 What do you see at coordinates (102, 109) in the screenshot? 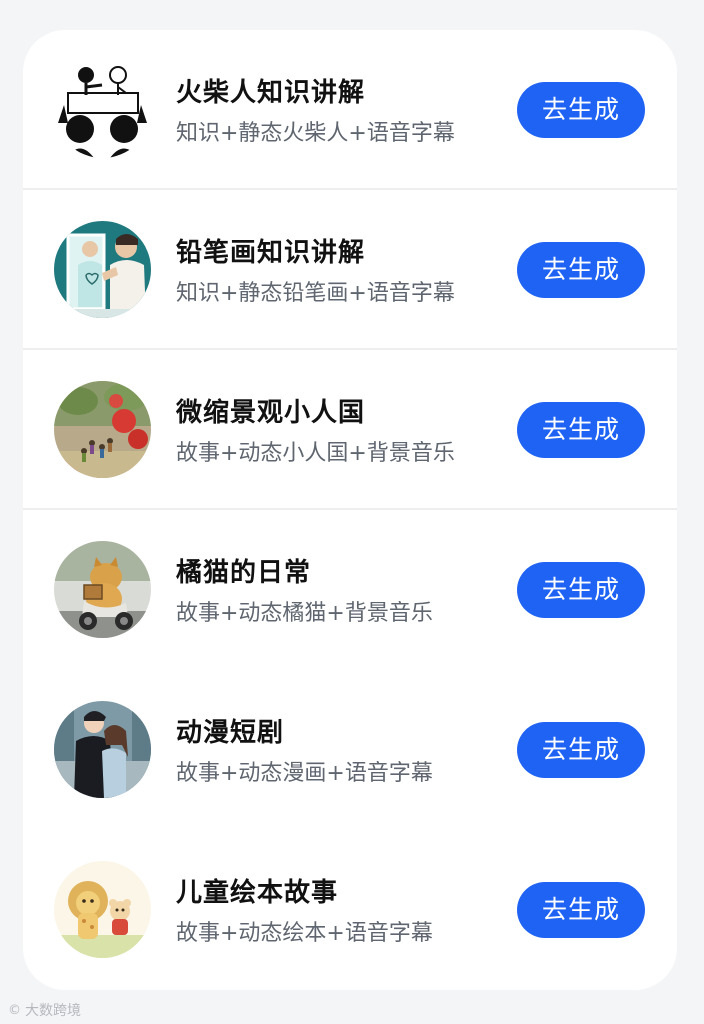
I see `stickman-whiteboard-image` at bounding box center [102, 109].